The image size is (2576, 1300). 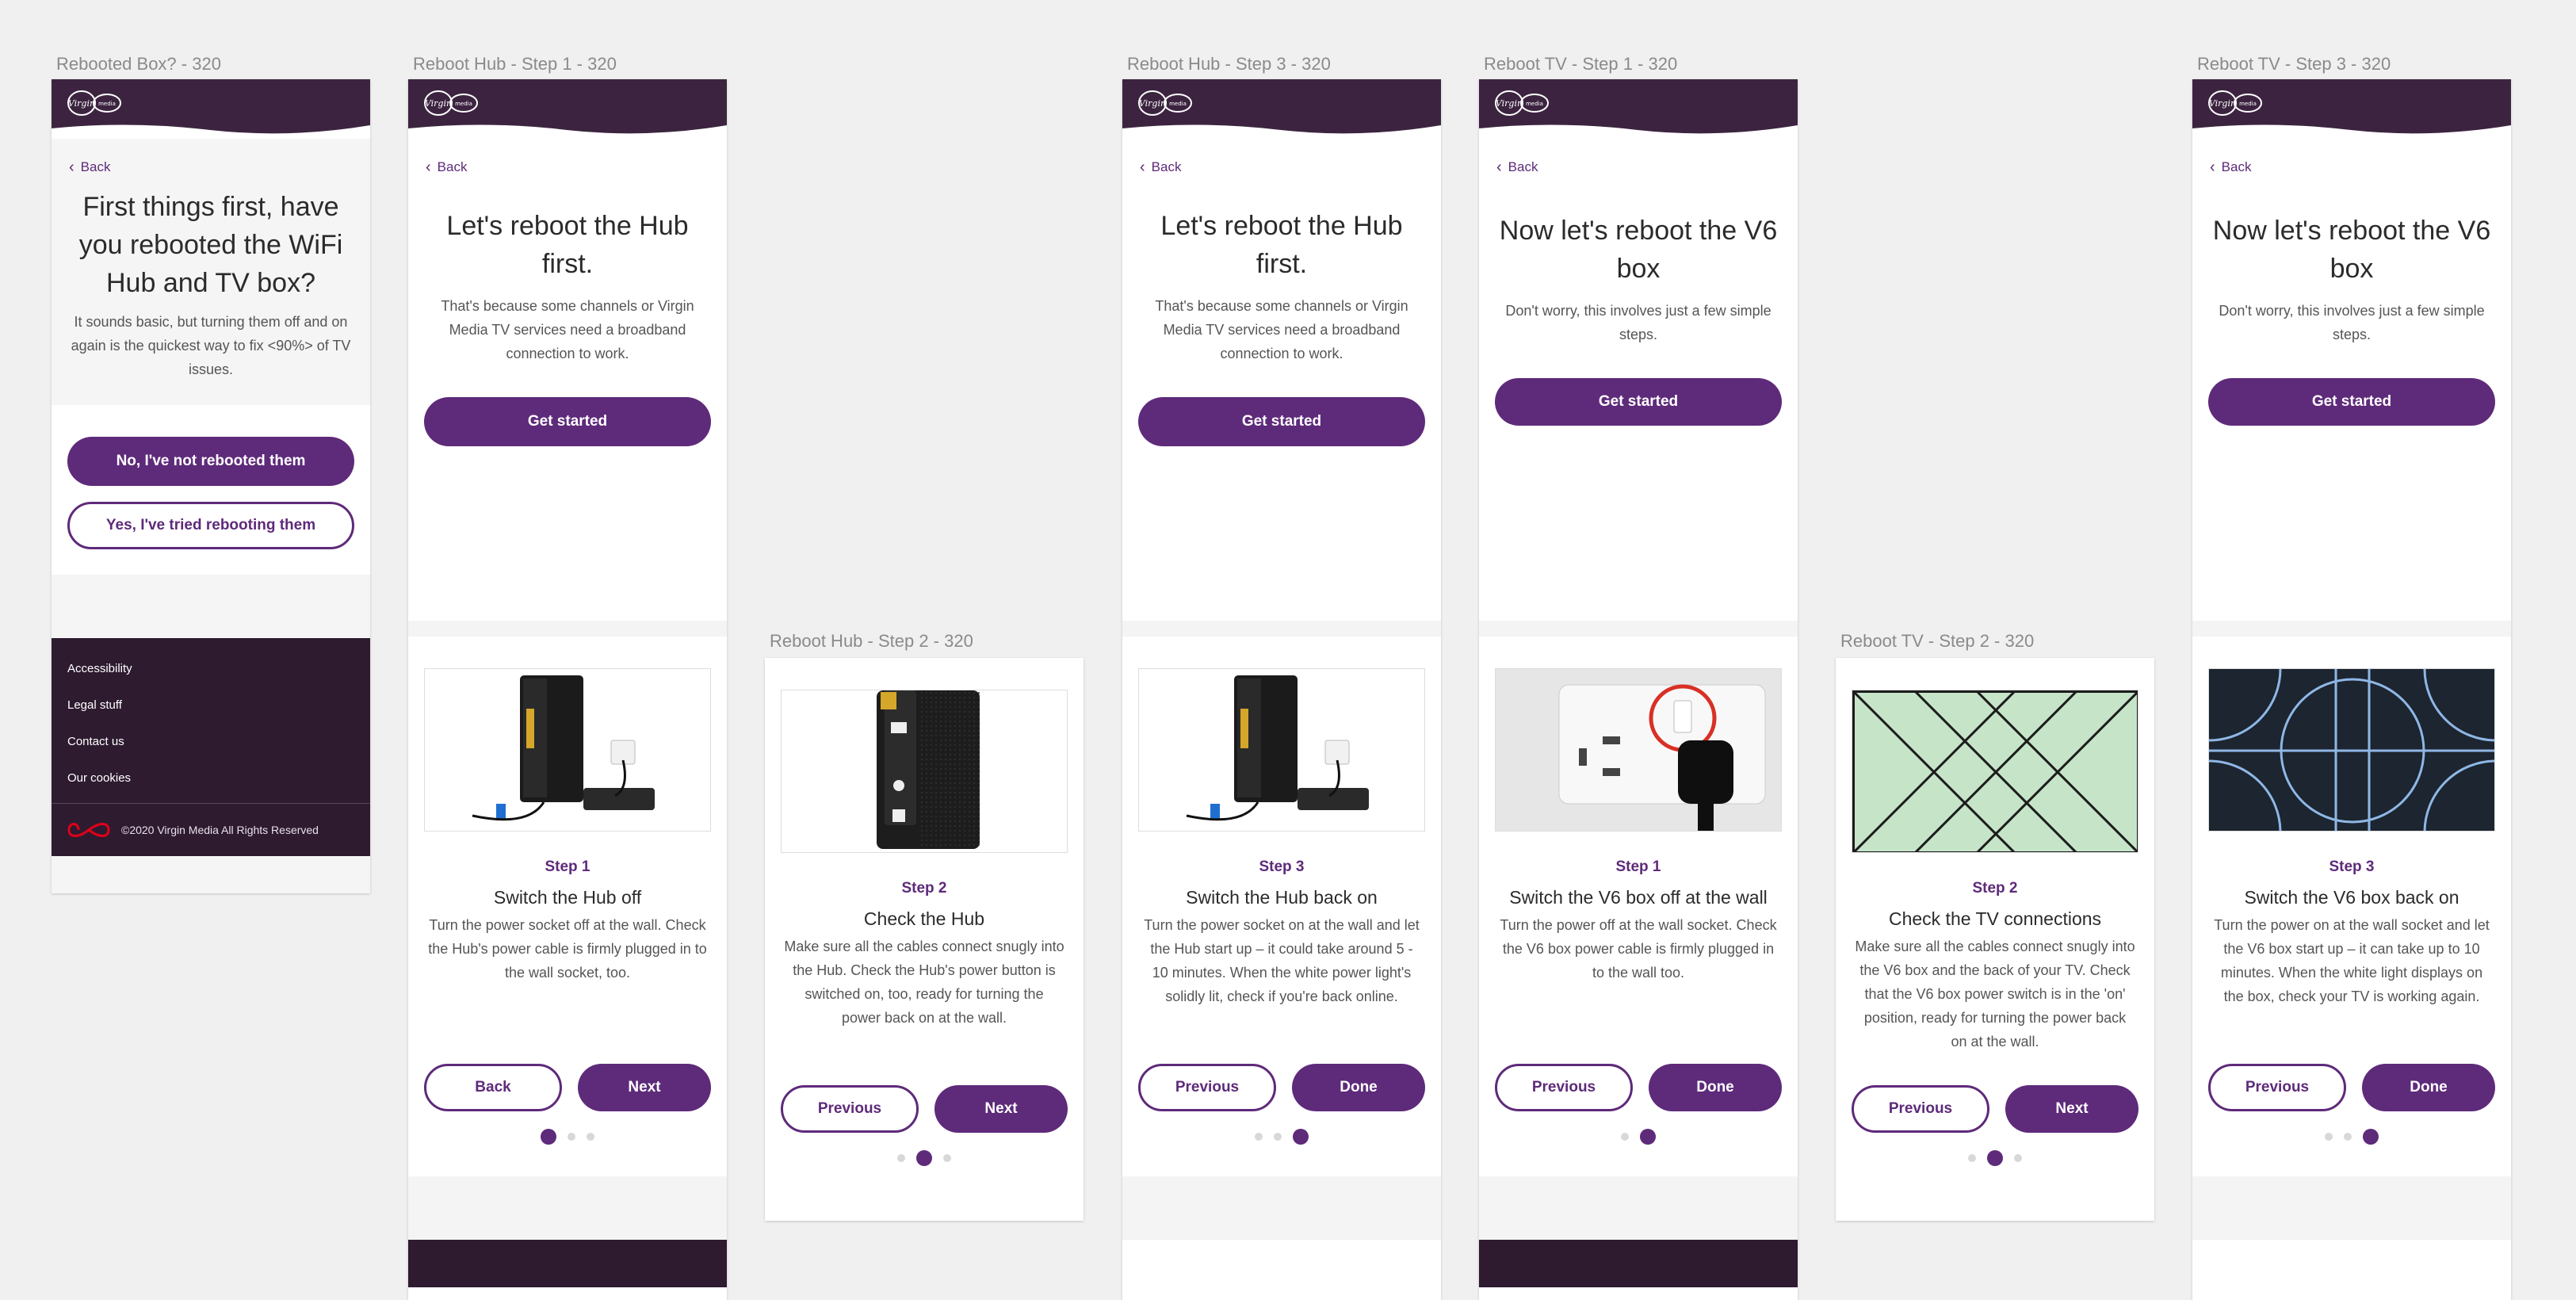 What do you see at coordinates (211, 705) in the screenshot?
I see `footer-link-legal: Legal stuff` at bounding box center [211, 705].